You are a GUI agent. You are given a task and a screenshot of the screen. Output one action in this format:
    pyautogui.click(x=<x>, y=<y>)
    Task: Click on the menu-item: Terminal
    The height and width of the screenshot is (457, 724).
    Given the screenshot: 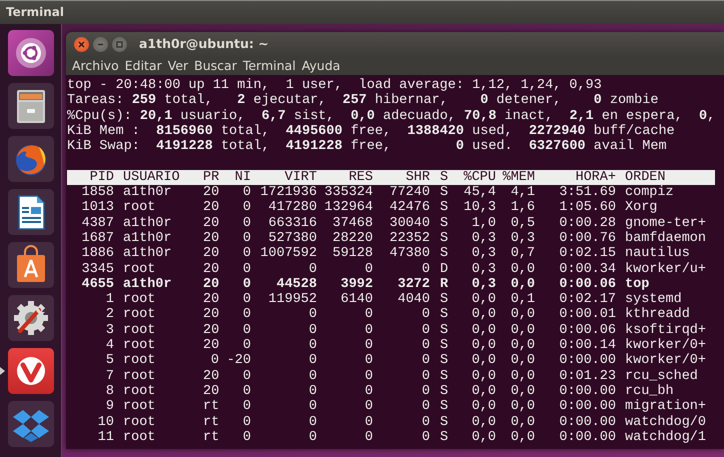 What is the action you would take?
    pyautogui.click(x=269, y=66)
    